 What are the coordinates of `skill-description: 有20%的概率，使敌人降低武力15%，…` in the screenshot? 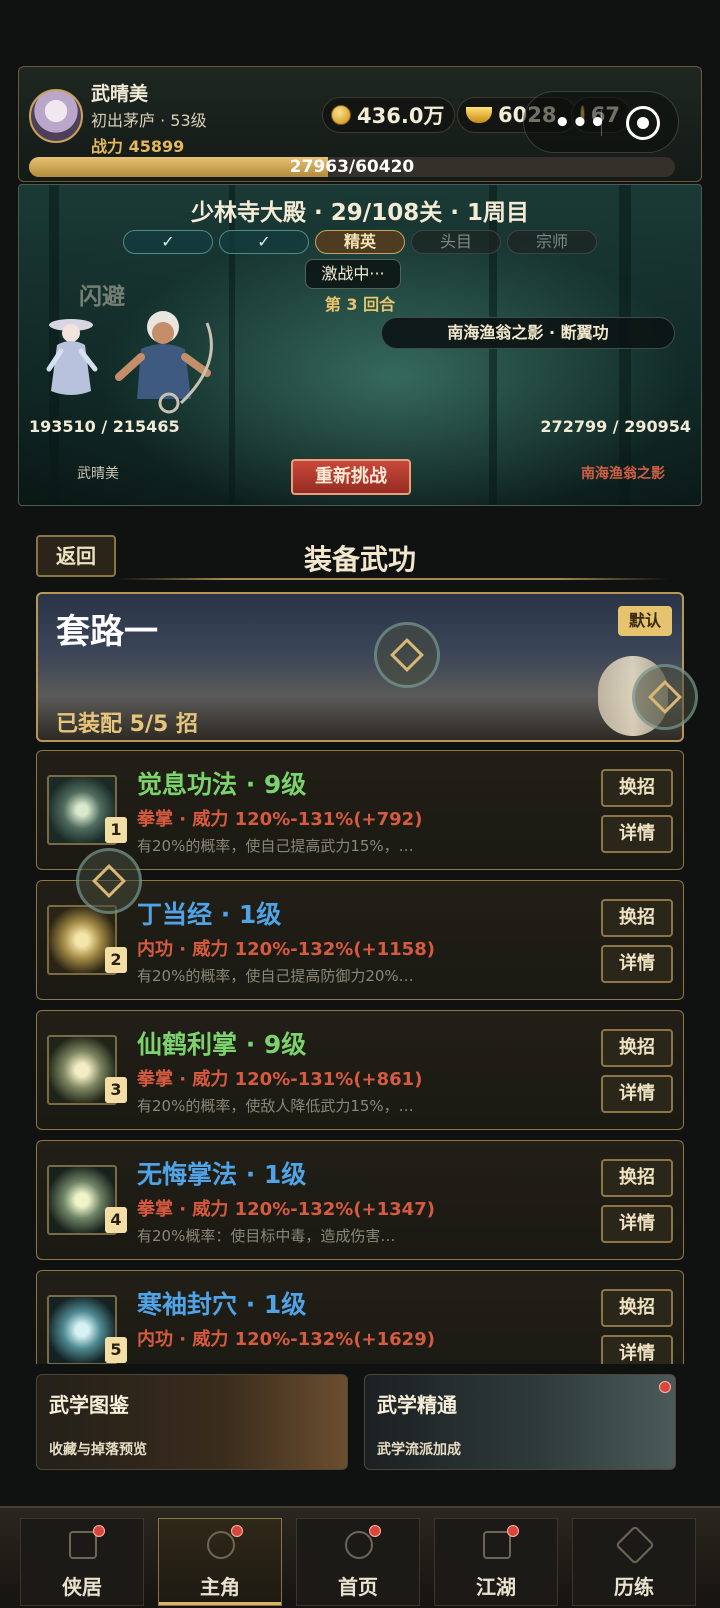 It's located at (275, 1106).